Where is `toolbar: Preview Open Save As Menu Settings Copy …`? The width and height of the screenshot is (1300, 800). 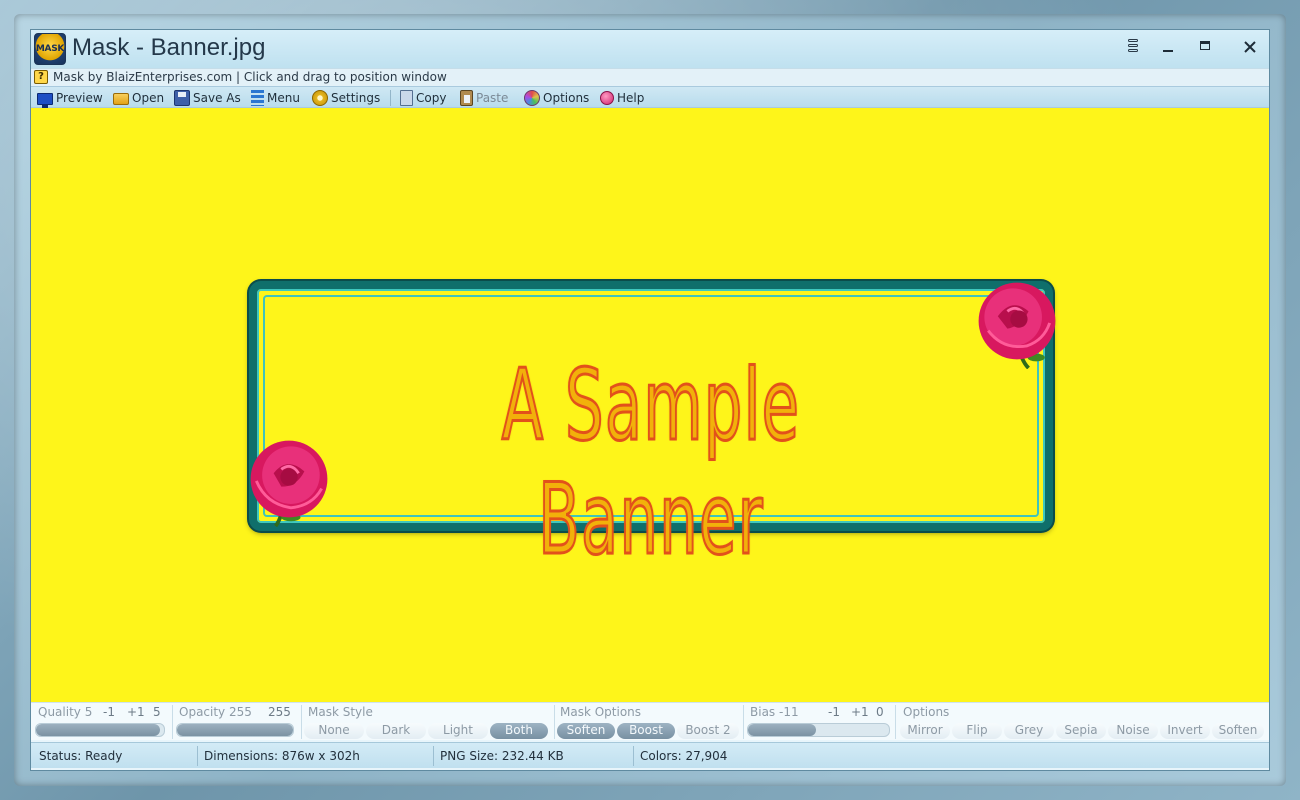 toolbar: Preview Open Save As Menu Settings Copy … is located at coordinates (650, 97).